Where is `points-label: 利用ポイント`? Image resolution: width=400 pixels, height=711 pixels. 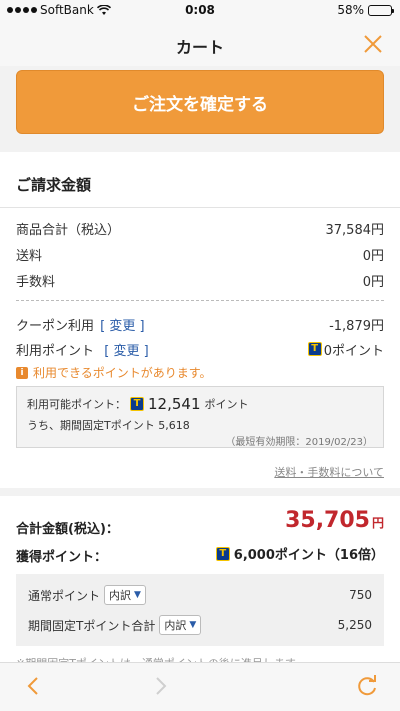 points-label: 利用ポイント is located at coordinates (55, 351).